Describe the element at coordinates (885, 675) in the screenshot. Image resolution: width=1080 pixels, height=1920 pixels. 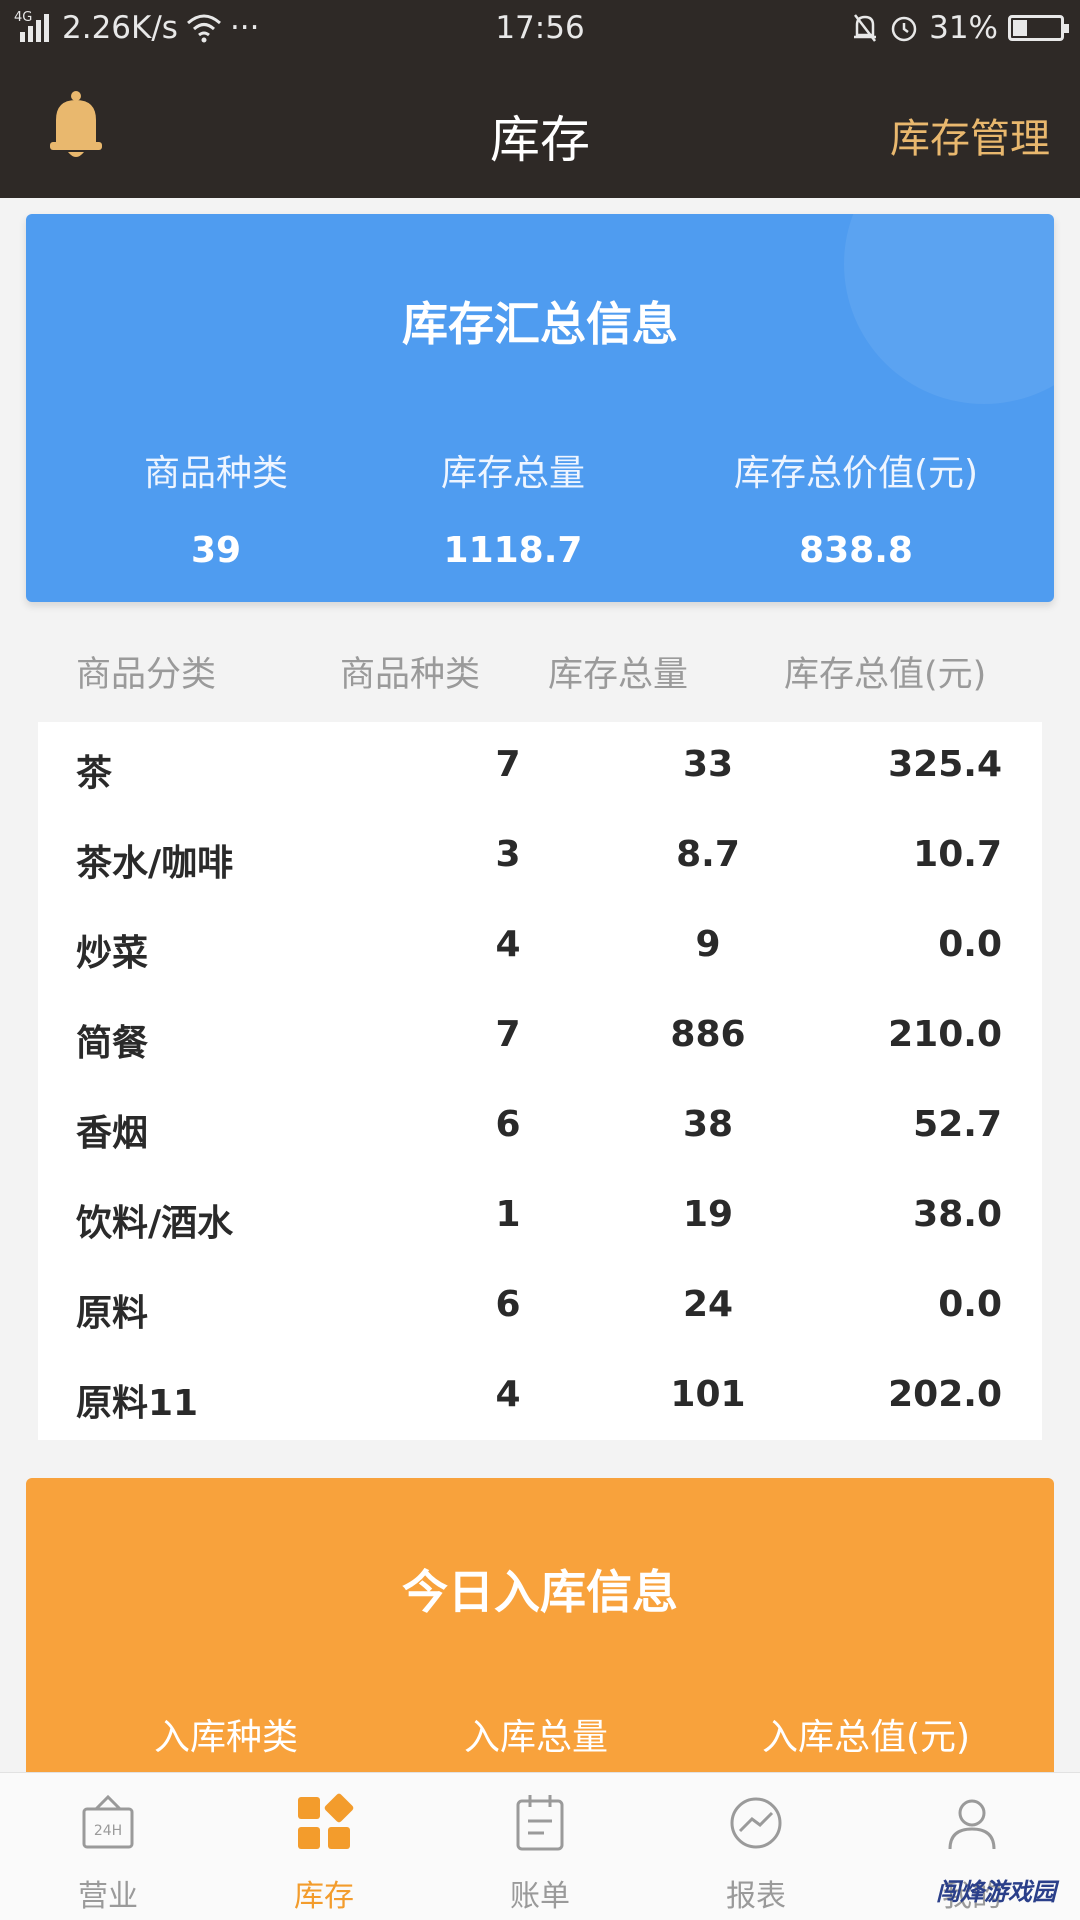
I see `col-value: 库存总值(元)` at that location.